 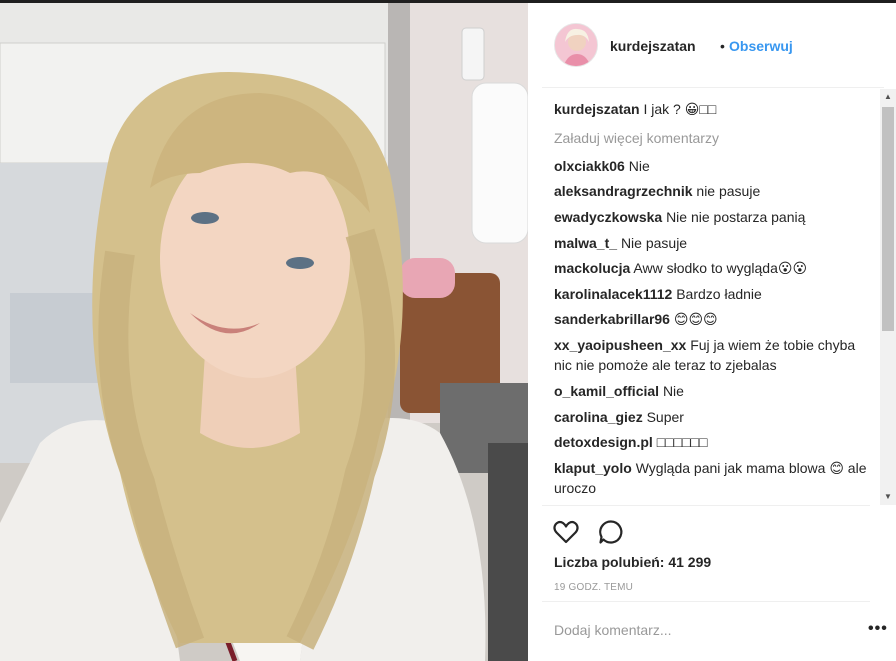 I want to click on comment-text: Nie nie postarza panią, so click(x=736, y=217).